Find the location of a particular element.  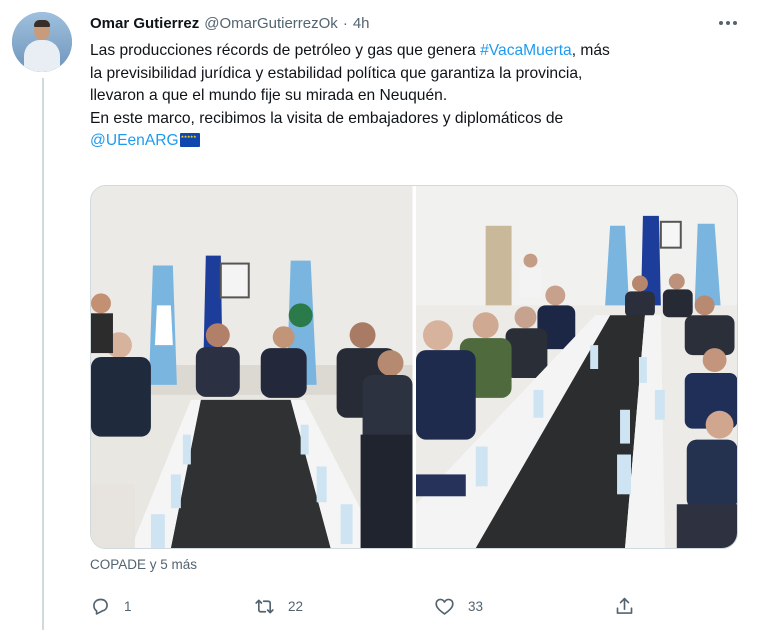

heart-icon is located at coordinates (444, 606).